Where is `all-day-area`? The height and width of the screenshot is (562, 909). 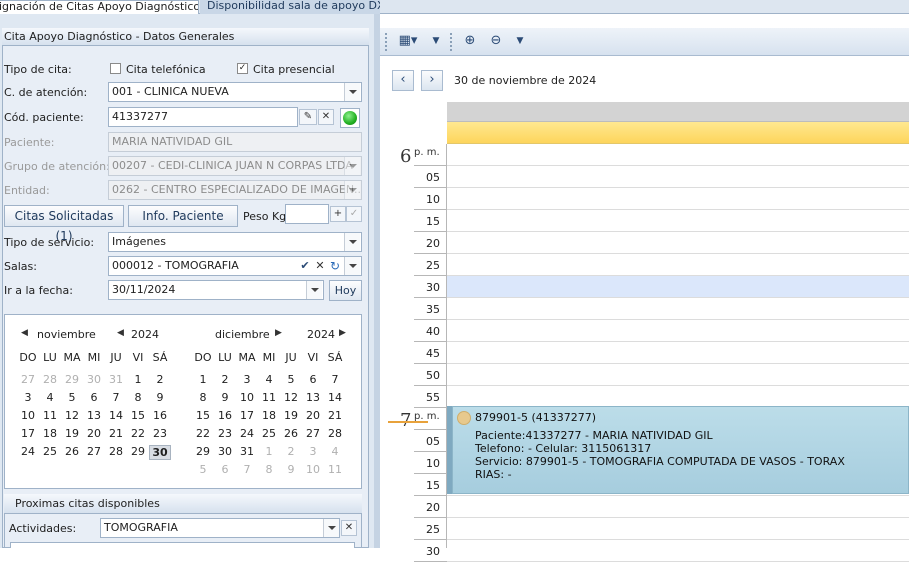
all-day-area is located at coordinates (678, 133).